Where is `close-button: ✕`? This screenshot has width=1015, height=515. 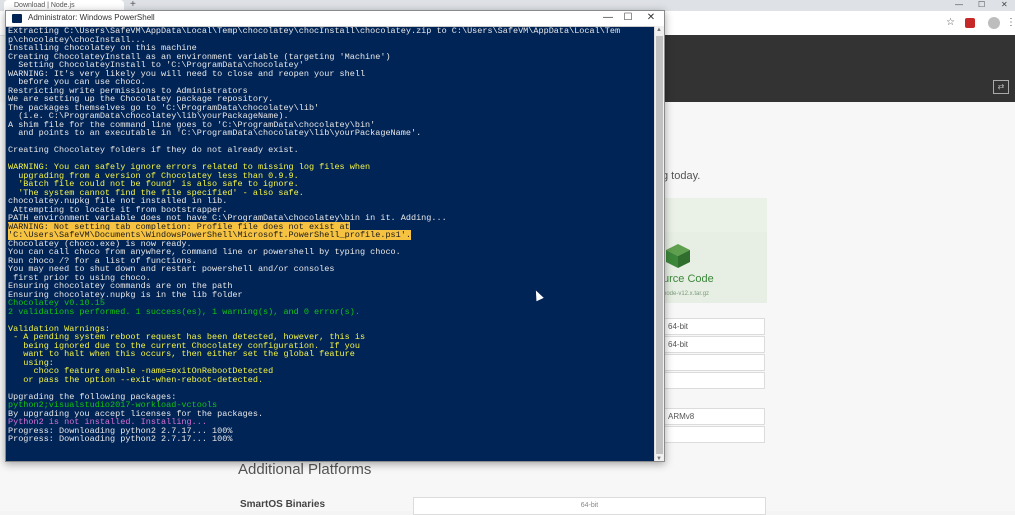 close-button: ✕ is located at coordinates (651, 17).